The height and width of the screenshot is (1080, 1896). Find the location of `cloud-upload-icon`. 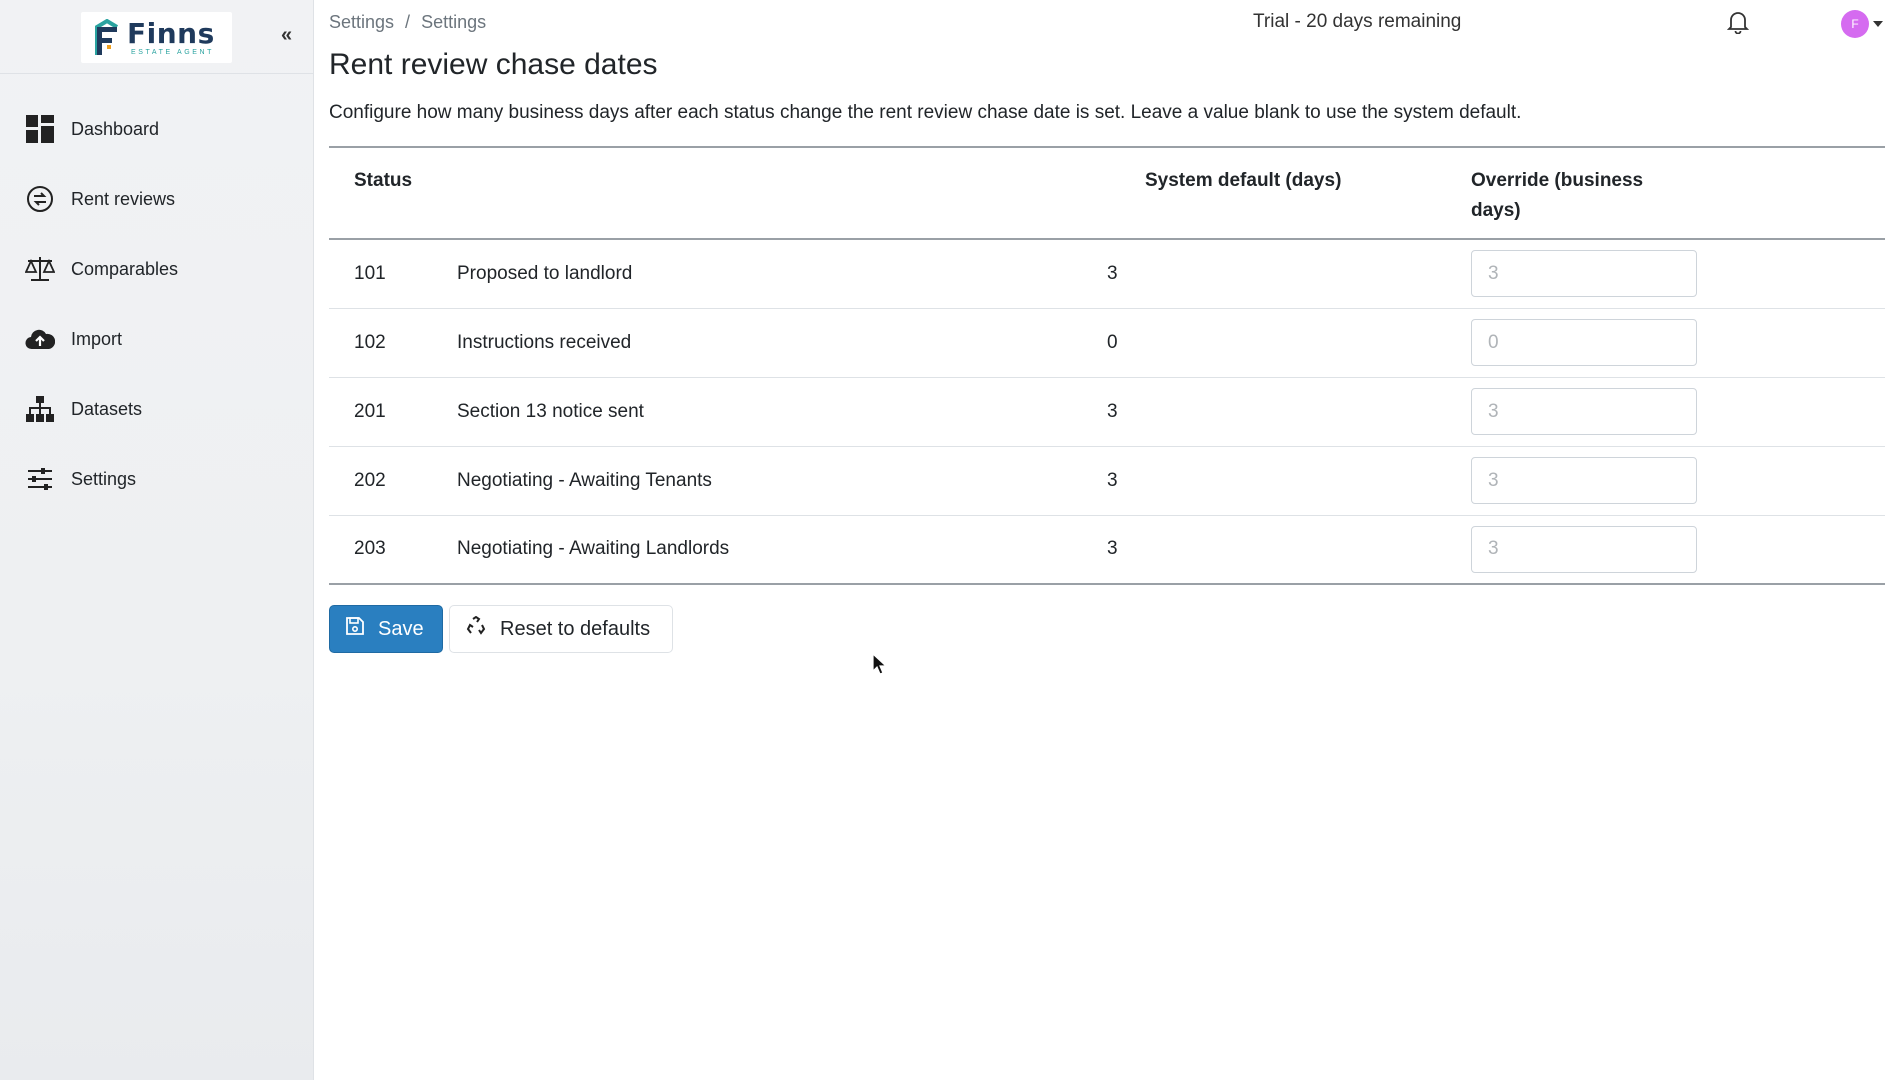

cloud-upload-icon is located at coordinates (40, 339).